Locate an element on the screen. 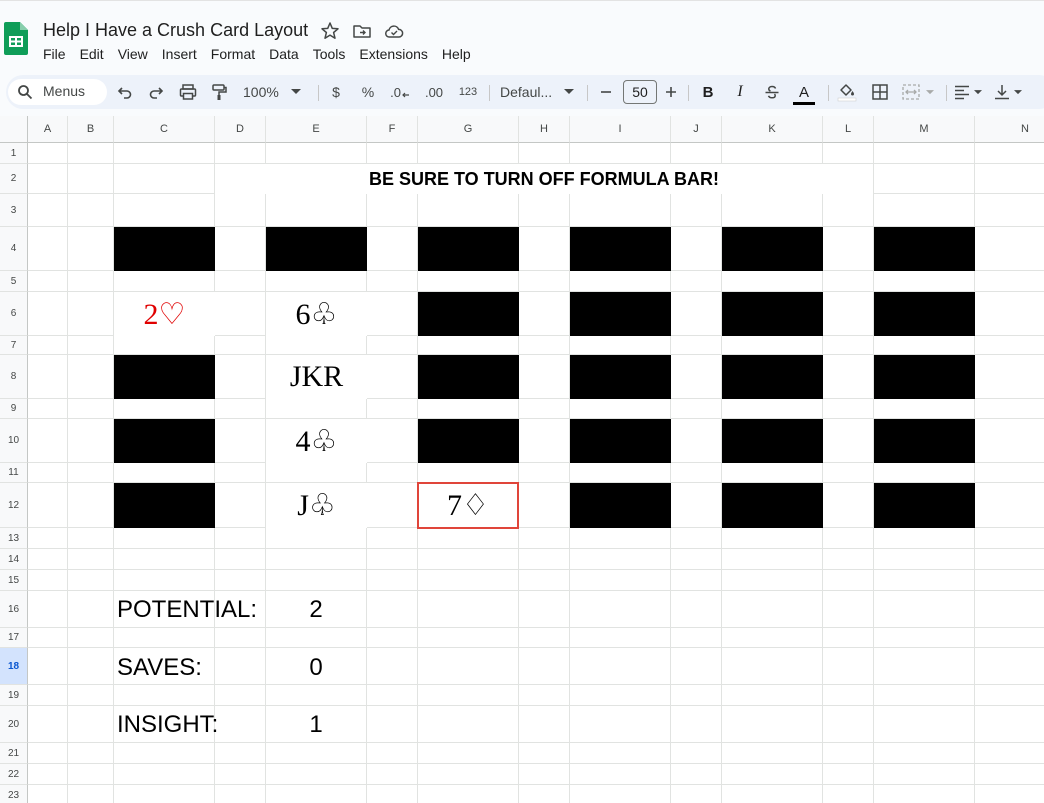 Image resolution: width=1044 pixels, height=803 pixels. cloud-status-icon is located at coordinates (394, 31).